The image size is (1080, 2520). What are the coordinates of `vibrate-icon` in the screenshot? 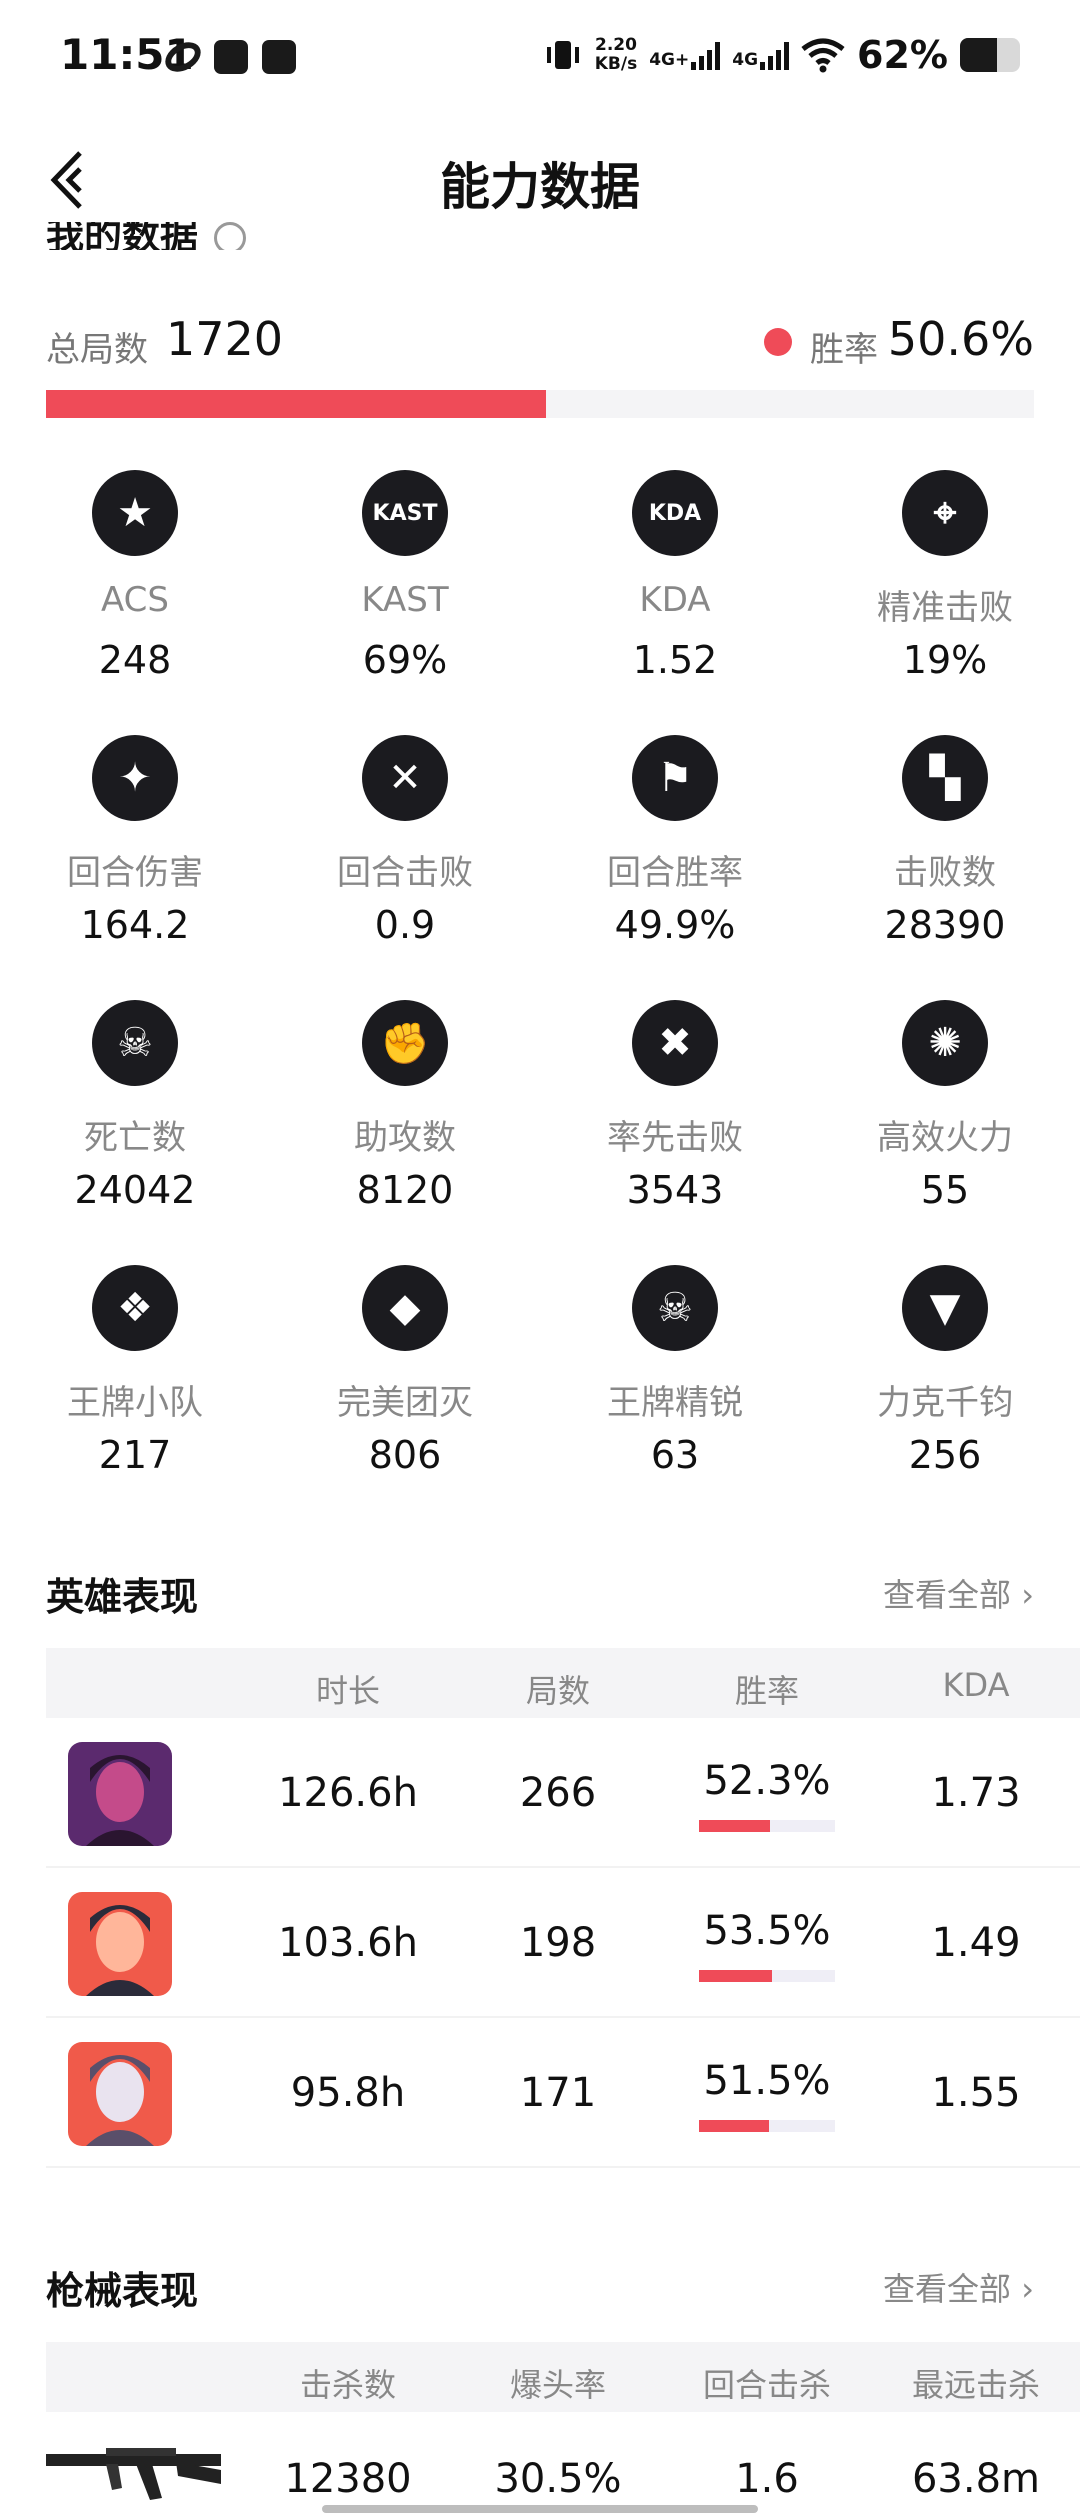 It's located at (562, 55).